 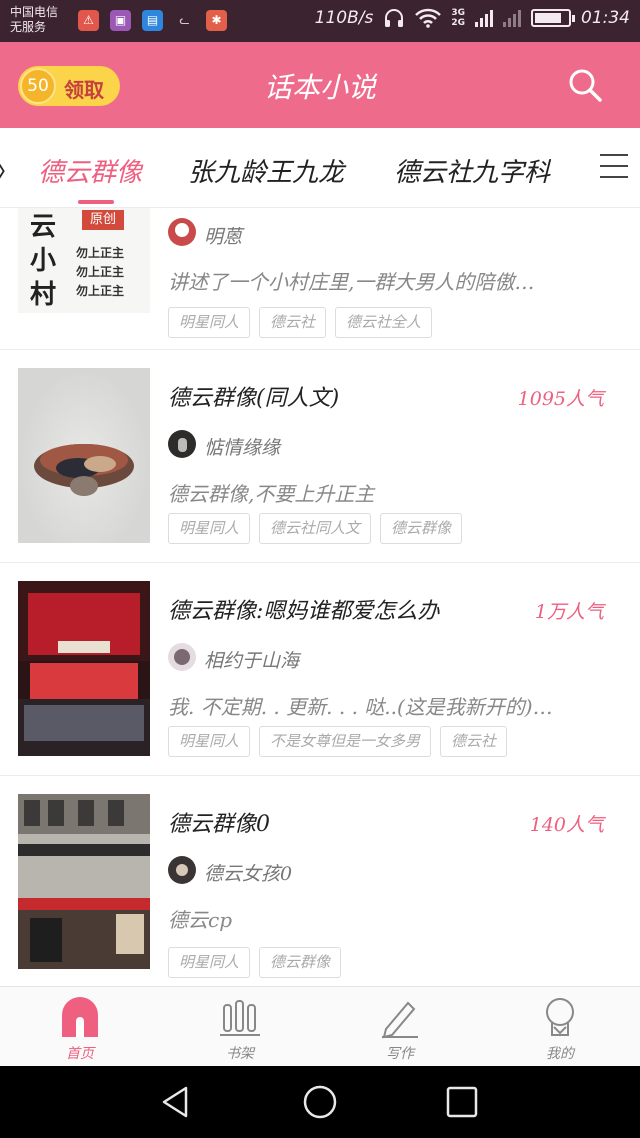 What do you see at coordinates (200, 920) in the screenshot?
I see `book-description: 德云cp` at bounding box center [200, 920].